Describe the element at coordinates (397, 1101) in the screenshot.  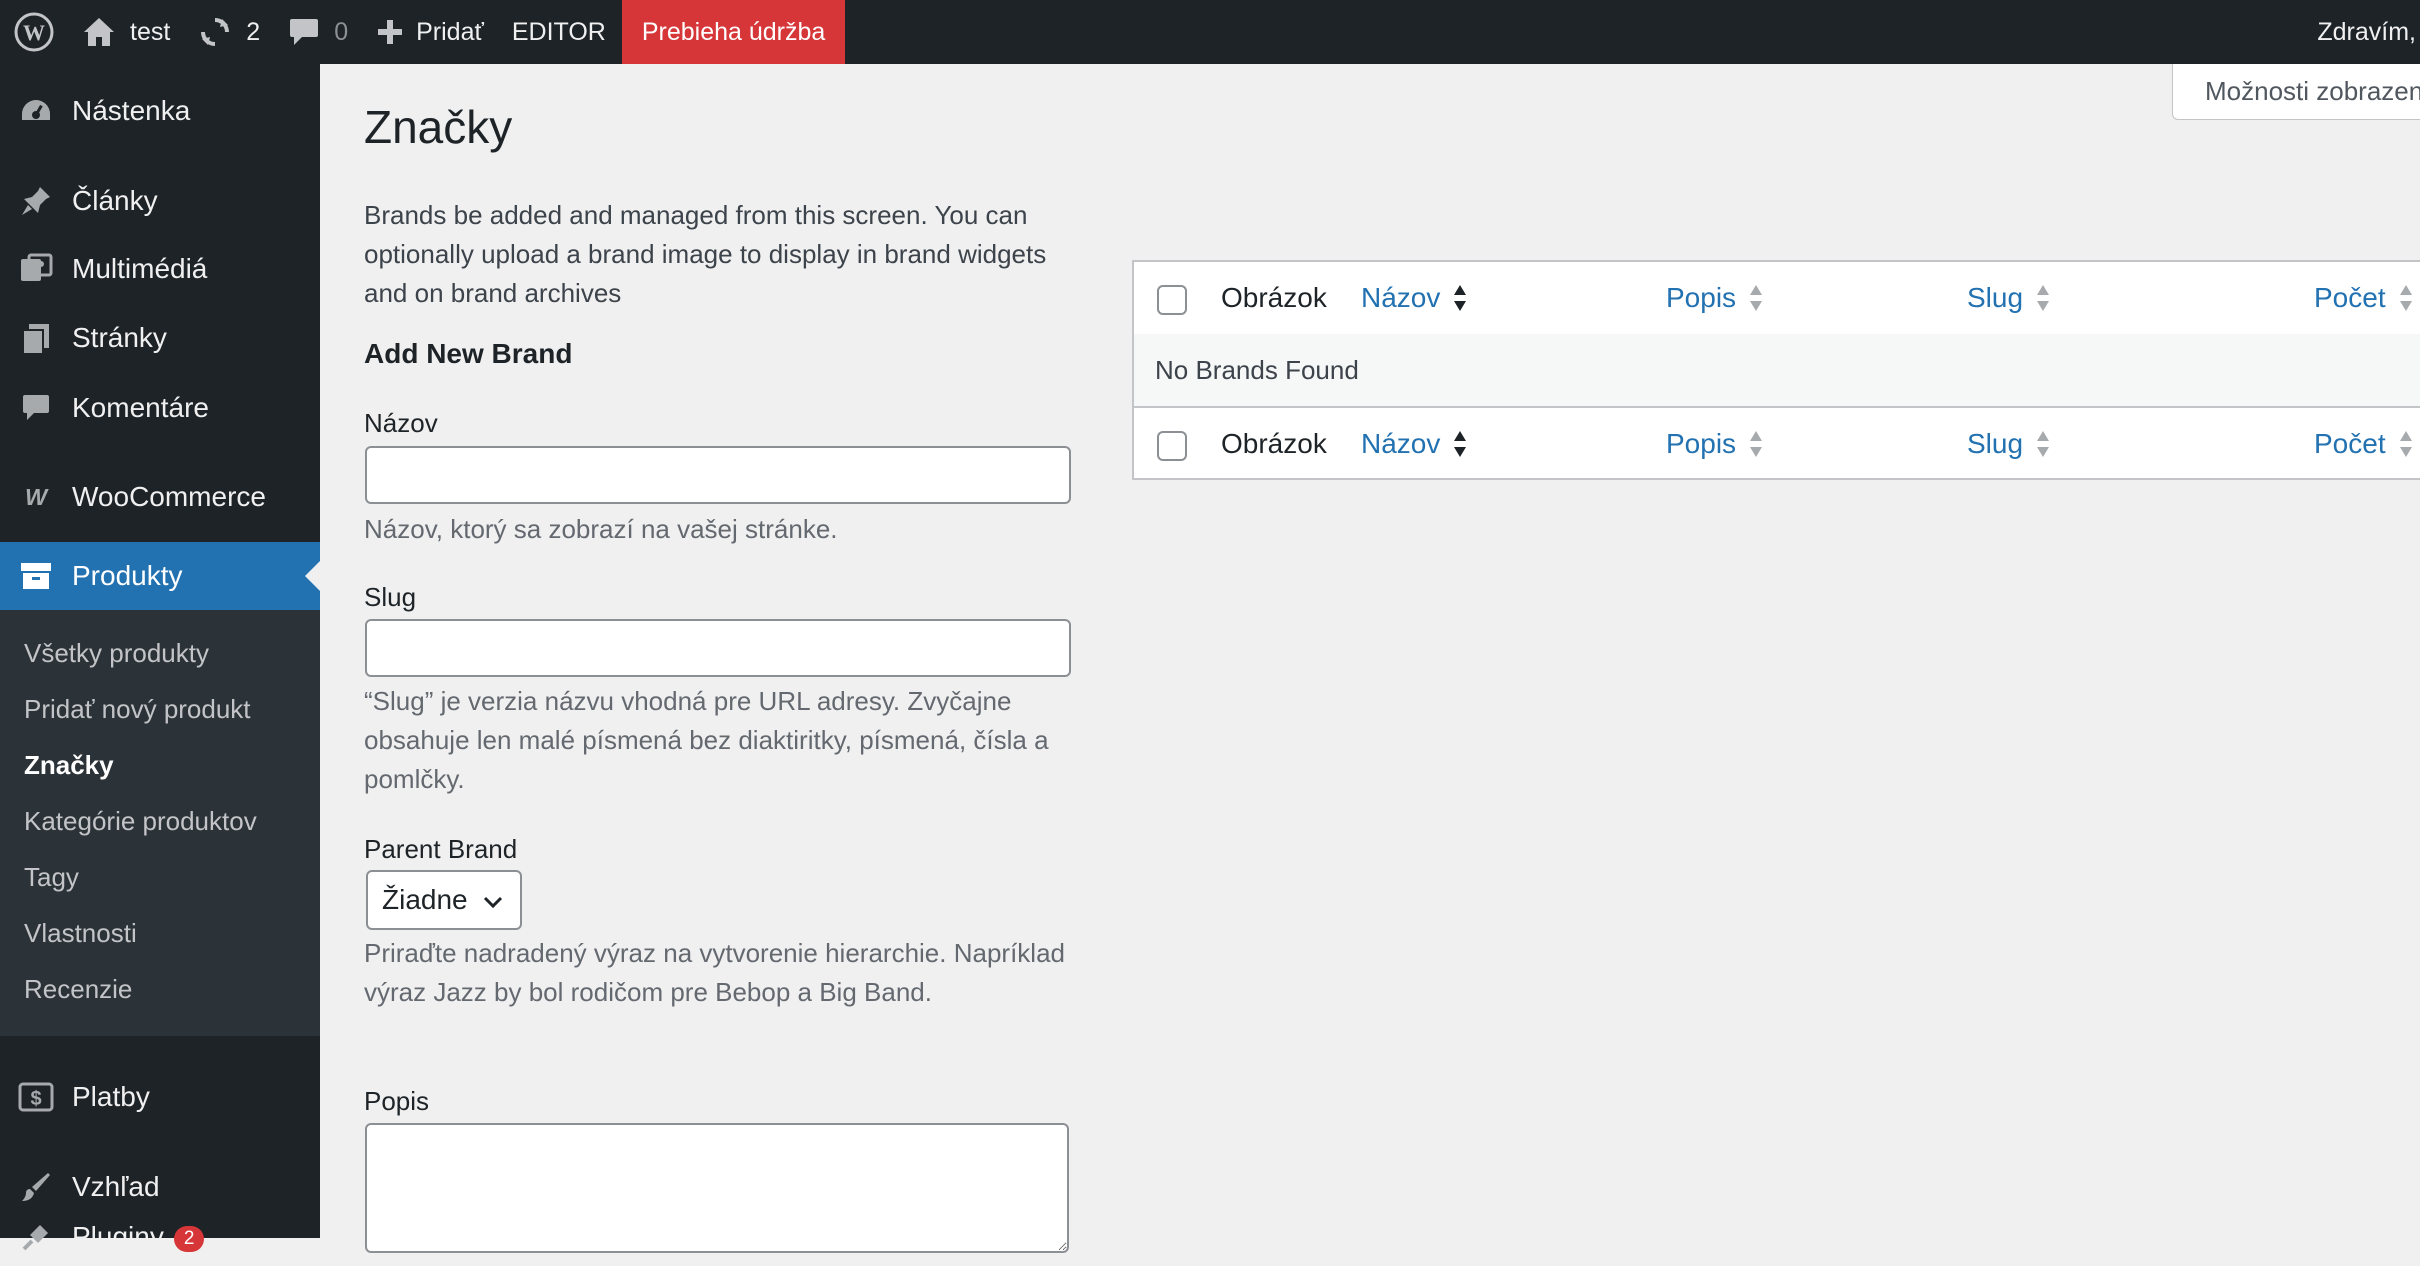
I see `description-label: Popis` at that location.